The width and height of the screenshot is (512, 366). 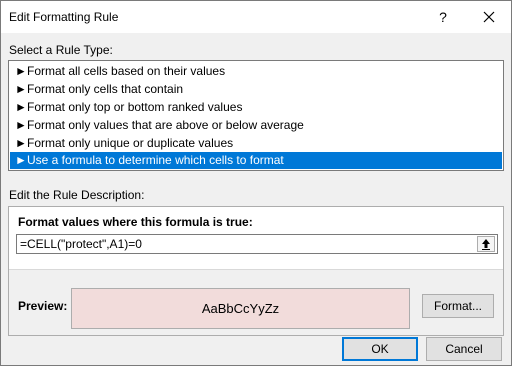 I want to click on ok-button: OK, so click(x=380, y=349).